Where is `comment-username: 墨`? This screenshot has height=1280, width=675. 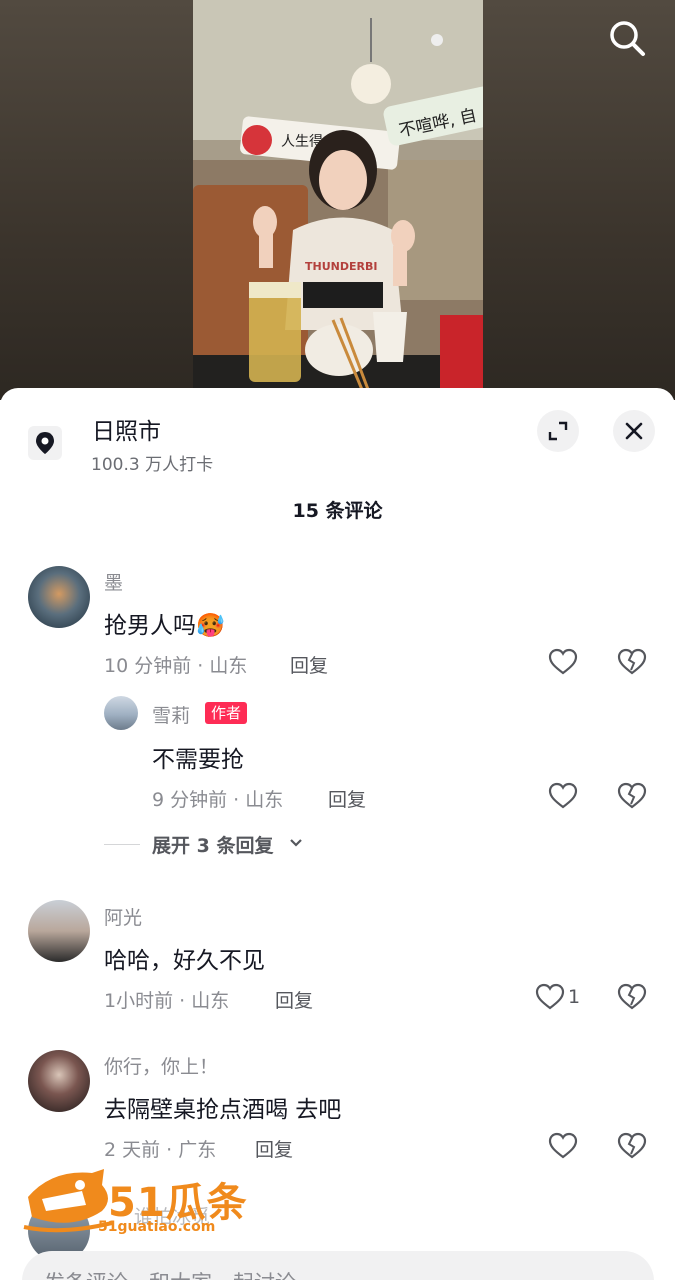
comment-username: 墨 is located at coordinates (113, 581).